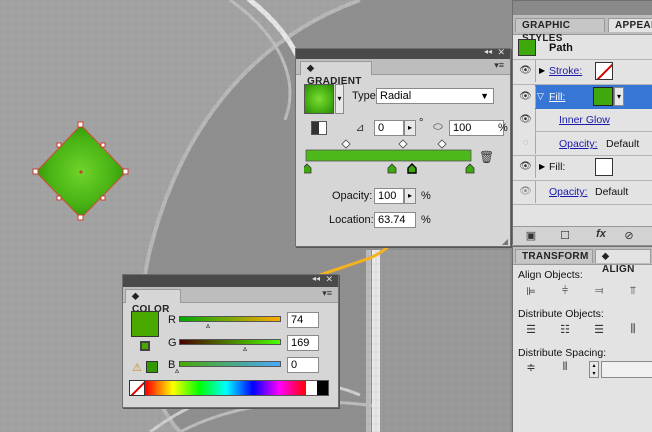  What do you see at coordinates (557, 97) in the screenshot?
I see `fill-label: Fill:` at bounding box center [557, 97].